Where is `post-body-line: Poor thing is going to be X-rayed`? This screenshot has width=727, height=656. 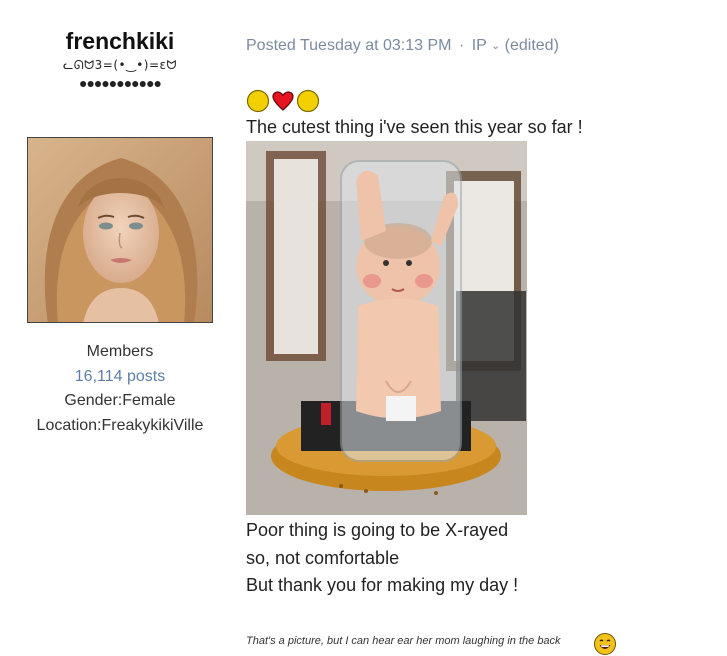
post-body-line: Poor thing is going to be X-rayed is located at coordinates (377, 530).